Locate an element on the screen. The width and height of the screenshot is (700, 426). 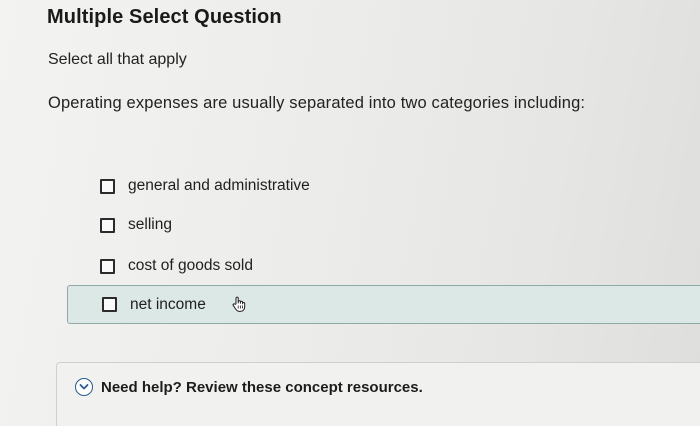
option-label: cost of goods sold is located at coordinates (190, 265).